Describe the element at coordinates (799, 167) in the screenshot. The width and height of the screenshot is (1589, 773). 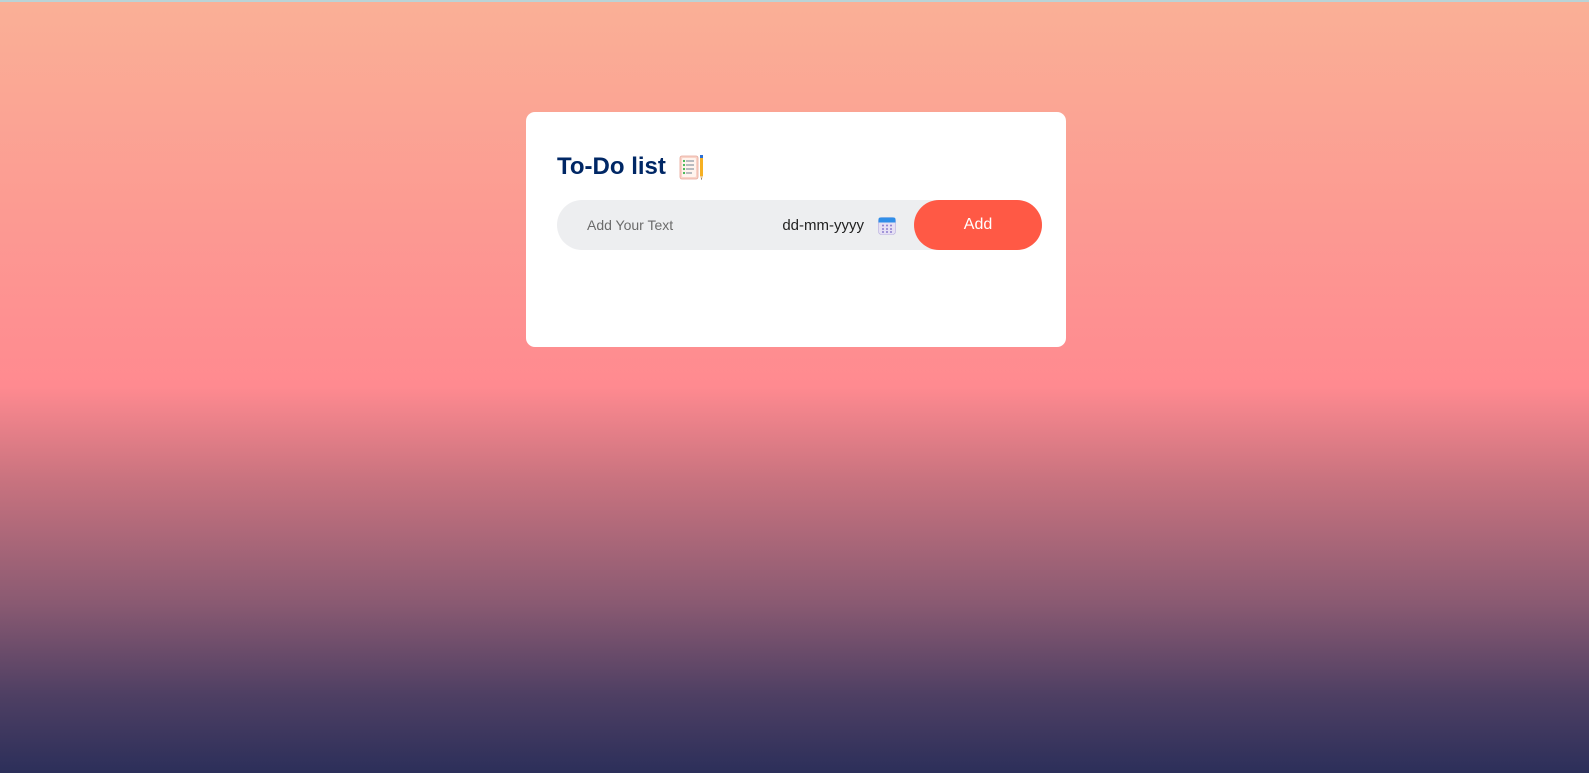
I see `title-row: To-Do list` at that location.